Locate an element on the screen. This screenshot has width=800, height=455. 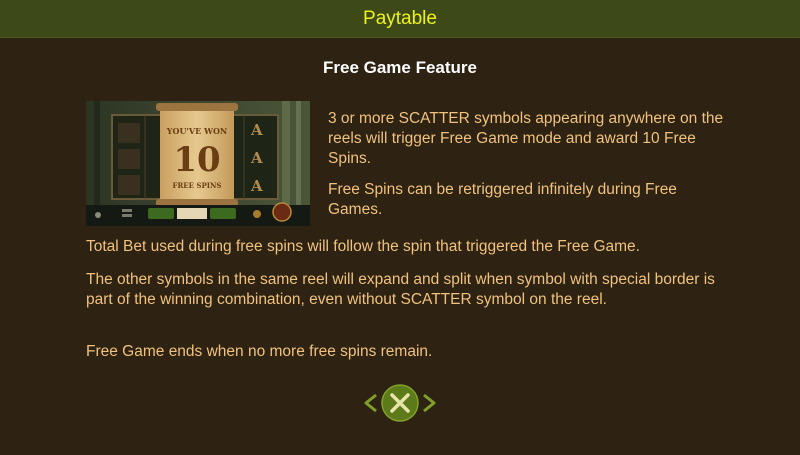
svg-text: 10 is located at coordinates (196, 160).